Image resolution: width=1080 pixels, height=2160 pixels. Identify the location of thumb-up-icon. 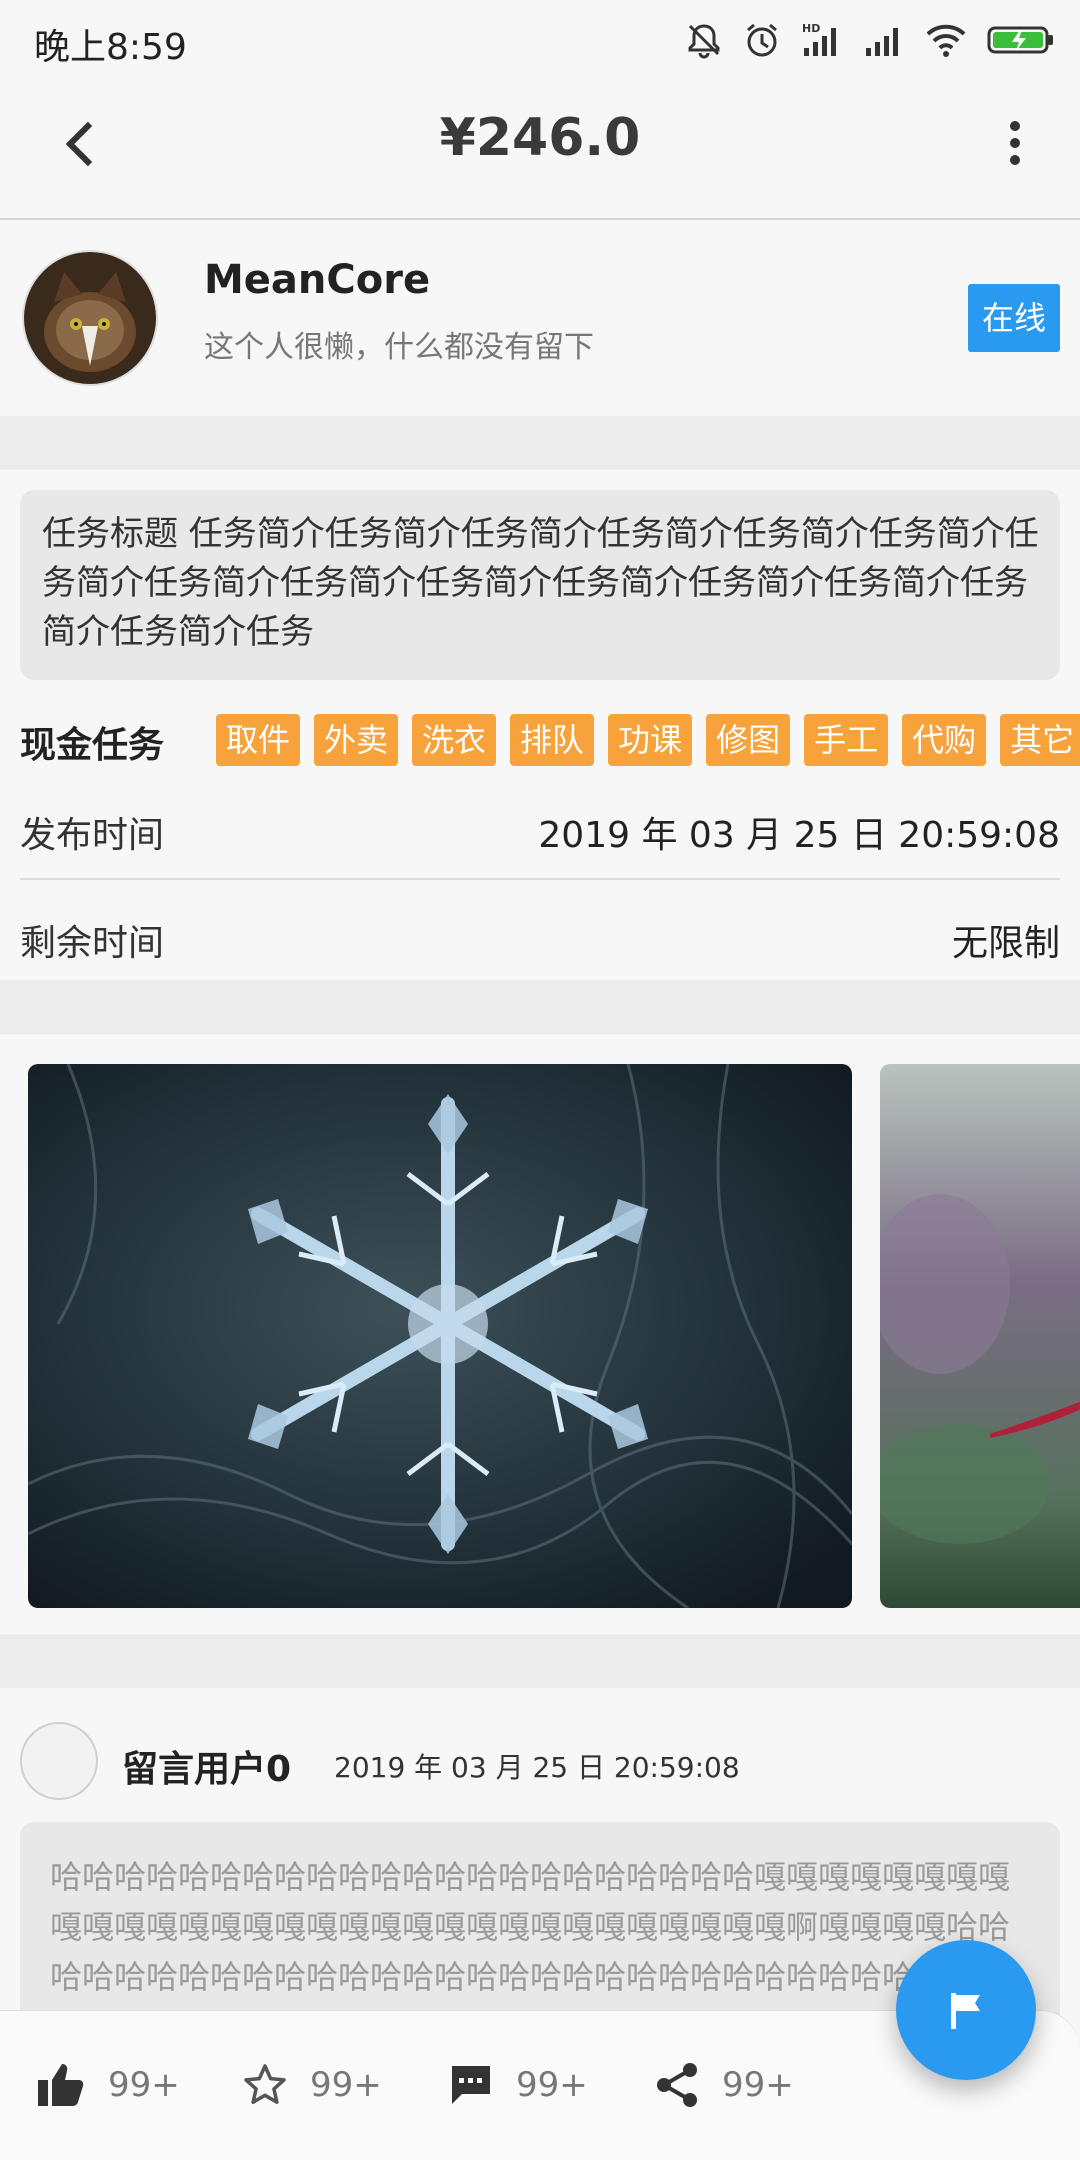
(61, 2085).